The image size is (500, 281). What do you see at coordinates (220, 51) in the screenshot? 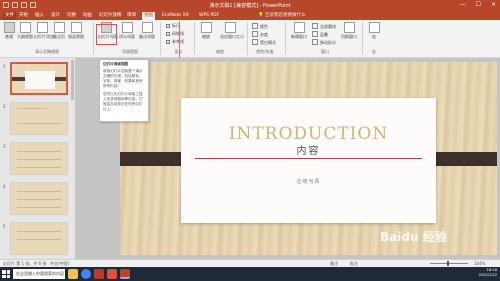
I see `group-label-zoom: 缩放` at bounding box center [220, 51].